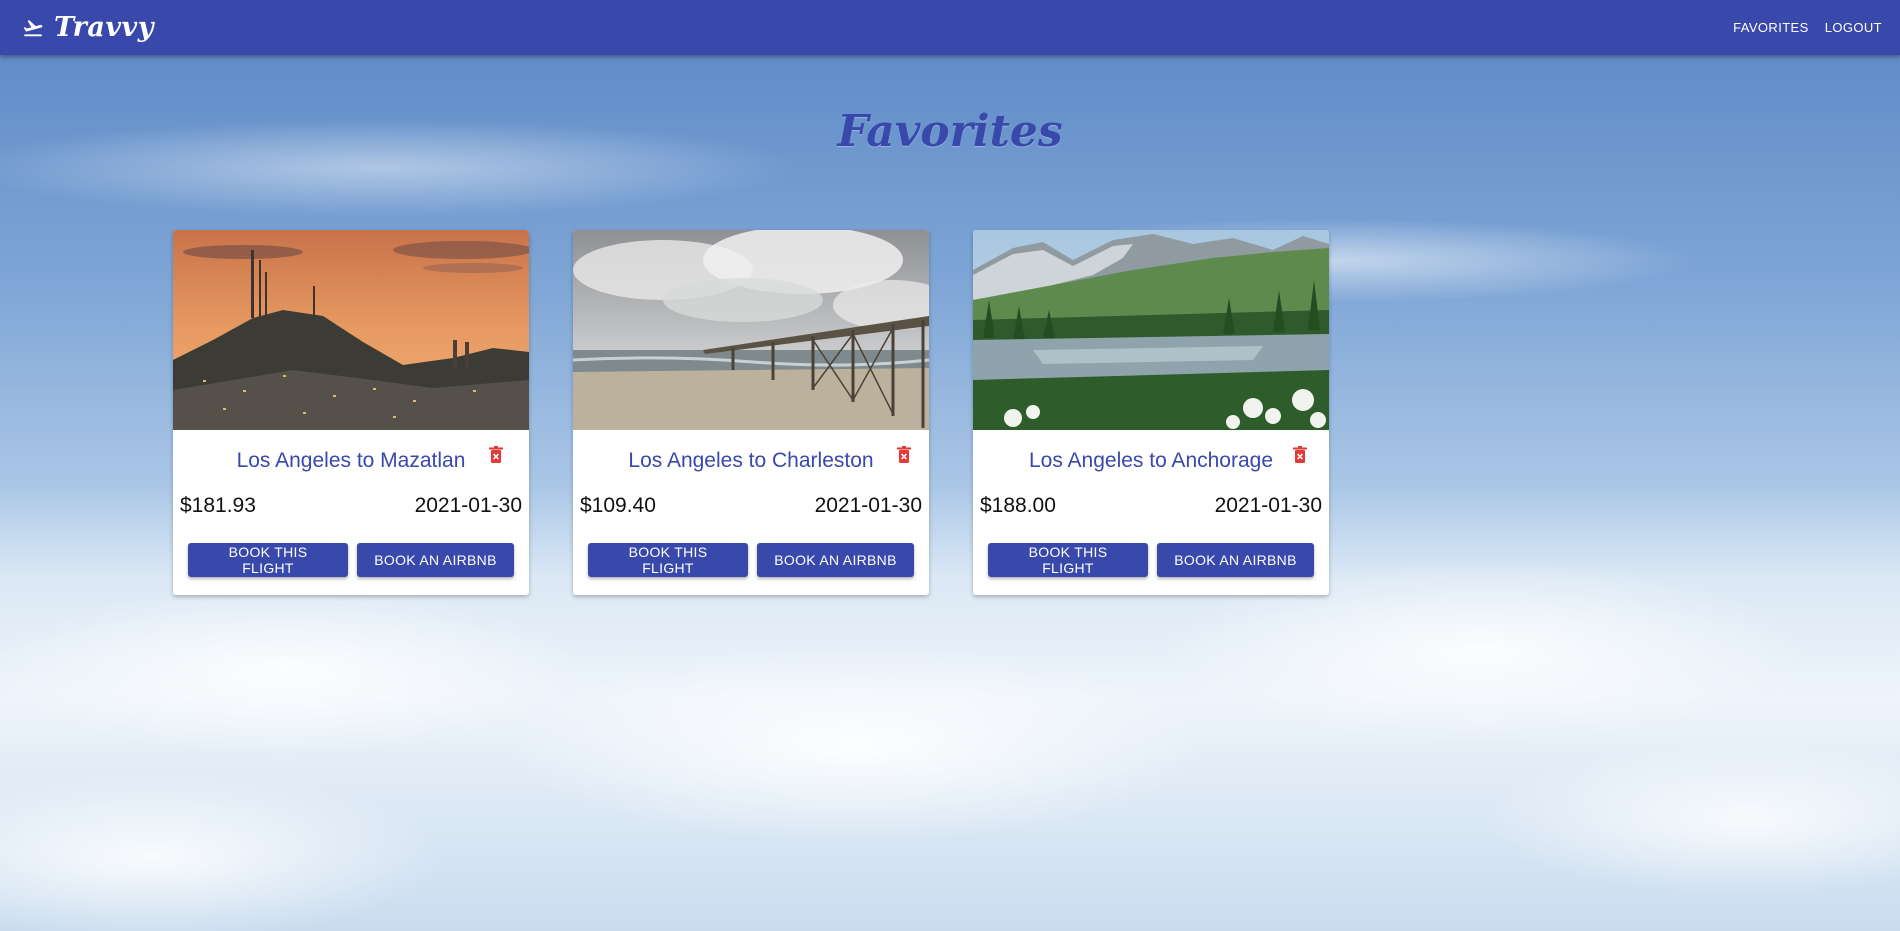  I want to click on card-heading: Los Angeles to Mazatlan, so click(351, 458).